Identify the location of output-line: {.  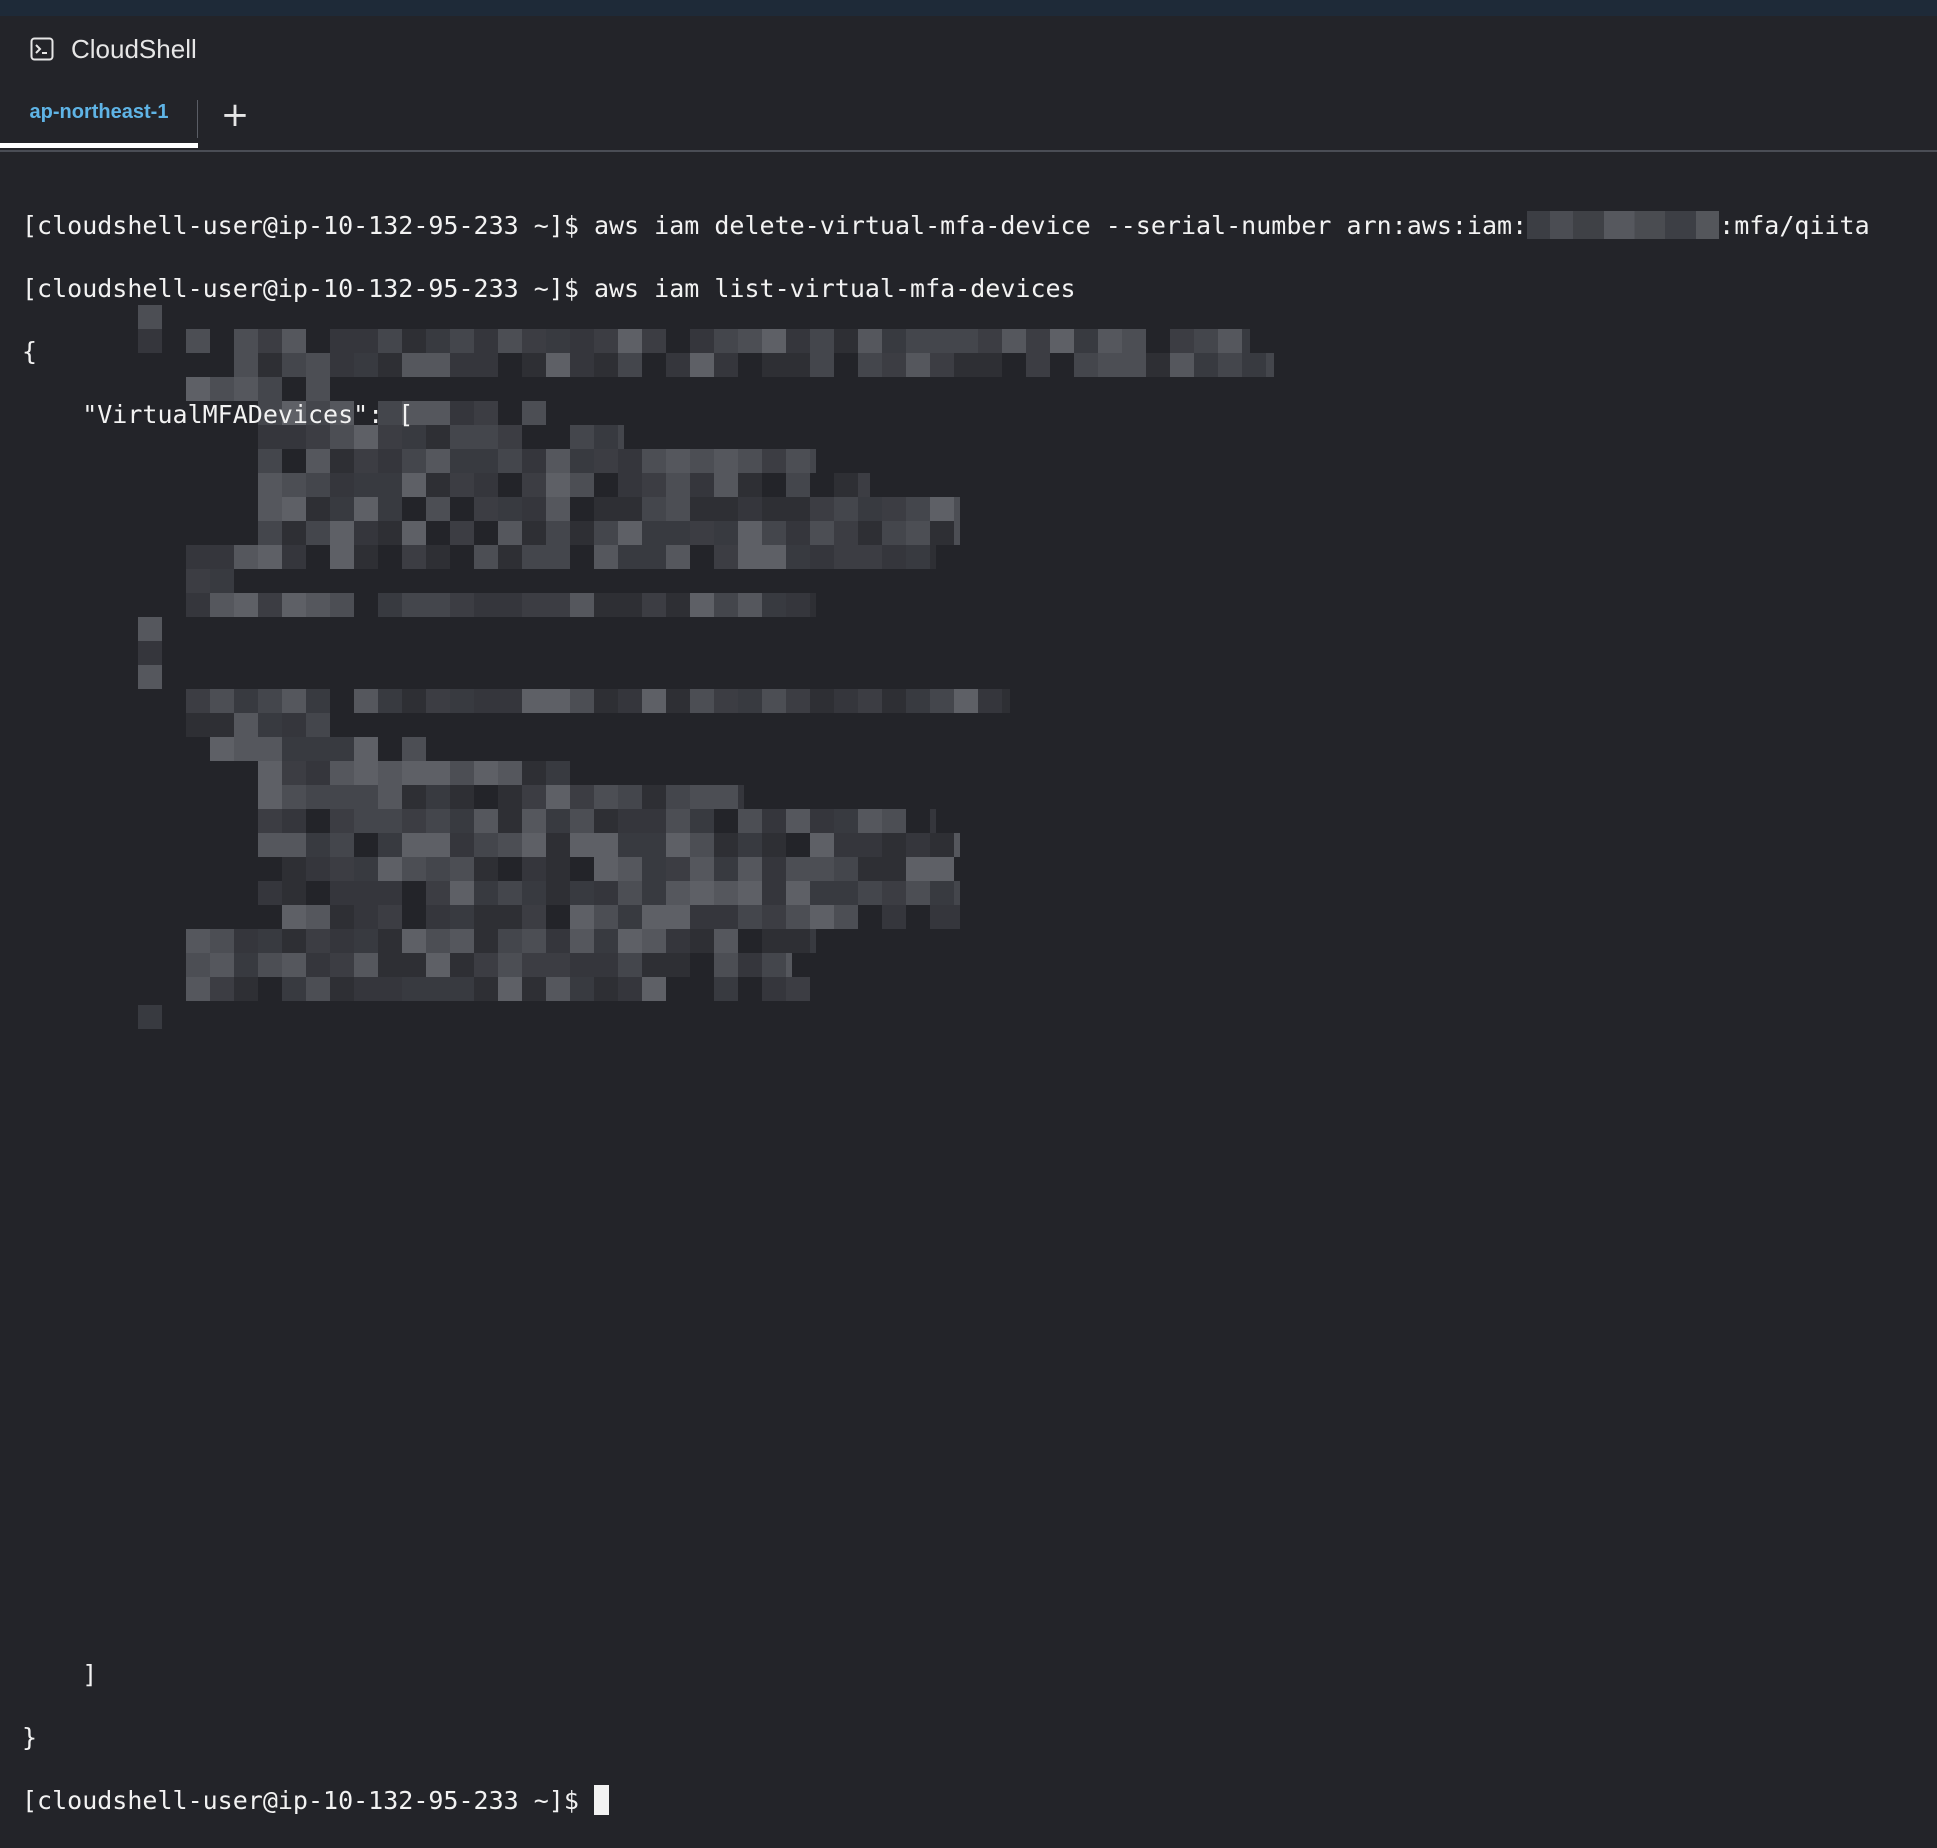
(30, 351).